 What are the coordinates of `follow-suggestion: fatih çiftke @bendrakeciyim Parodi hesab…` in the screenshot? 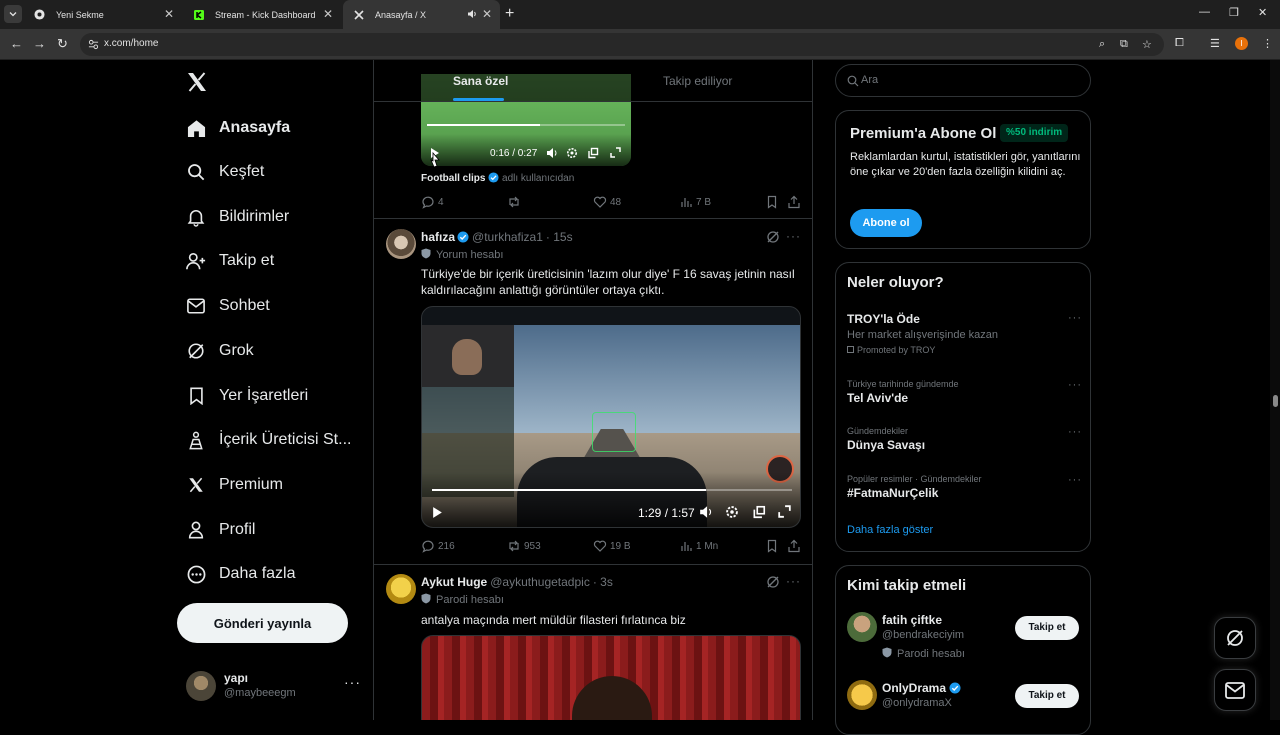 It's located at (964, 637).